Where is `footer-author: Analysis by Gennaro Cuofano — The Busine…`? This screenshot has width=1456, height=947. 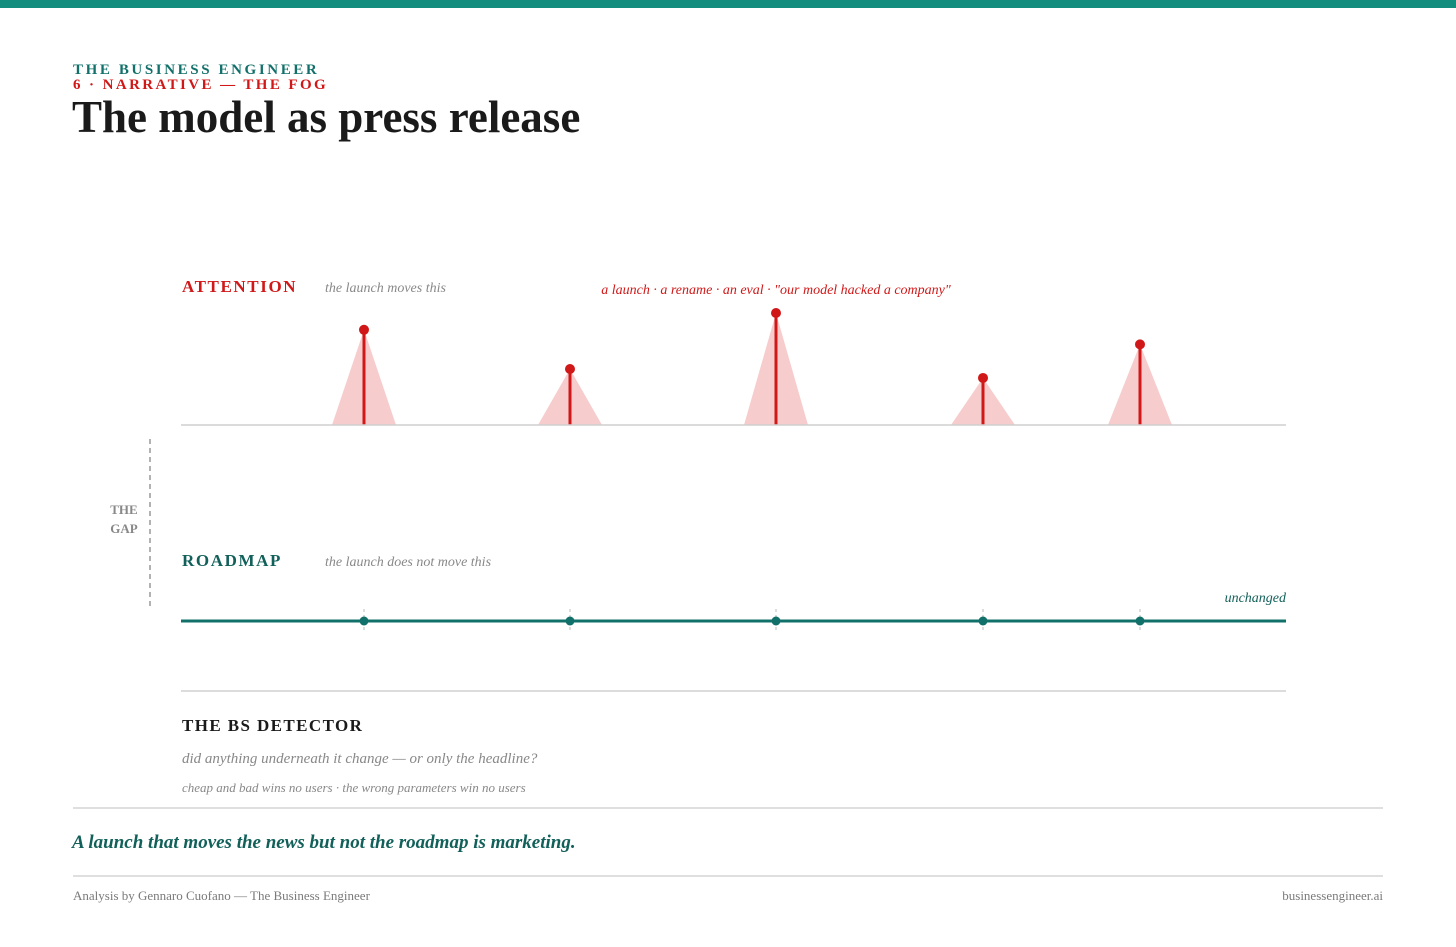 footer-author: Analysis by Gennaro Cuofano — The Busine… is located at coordinates (221, 895).